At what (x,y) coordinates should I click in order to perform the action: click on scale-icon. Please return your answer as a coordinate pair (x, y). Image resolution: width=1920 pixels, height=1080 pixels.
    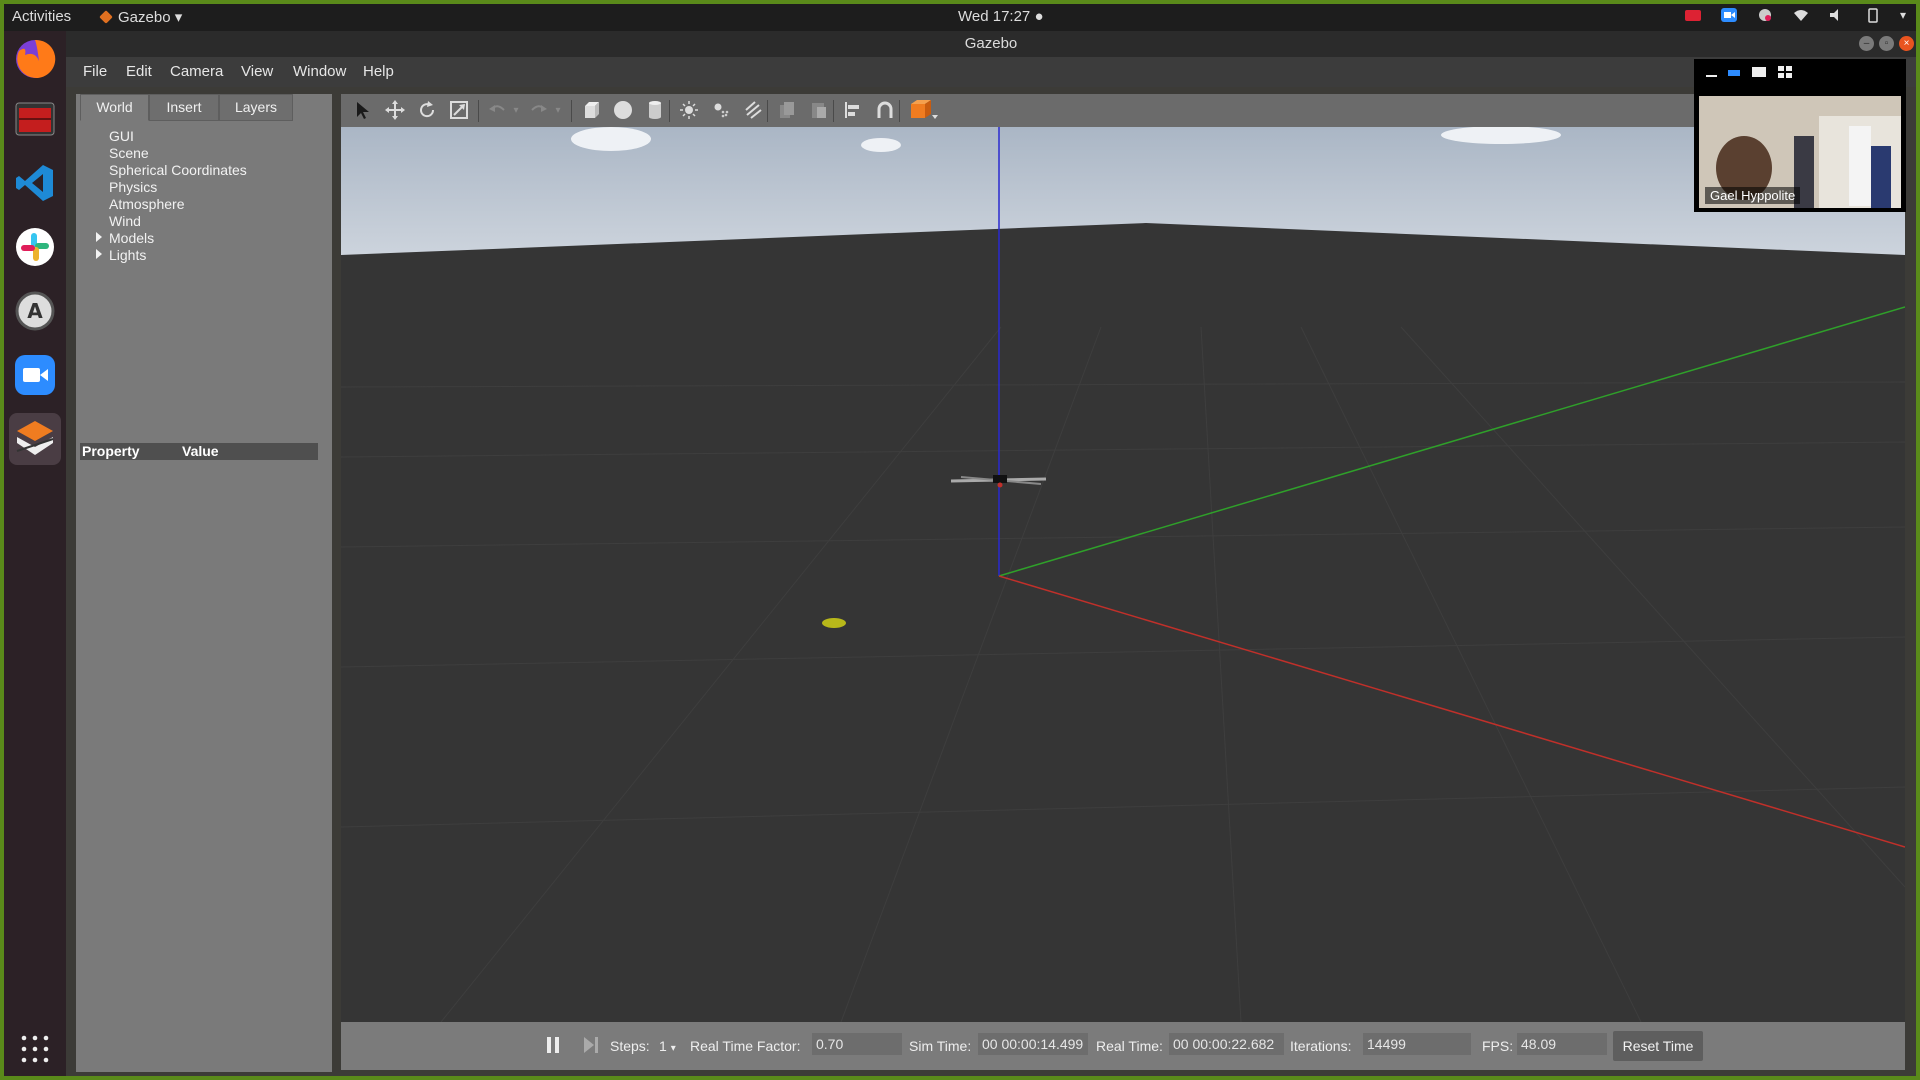
    Looking at the image, I should click on (459, 110).